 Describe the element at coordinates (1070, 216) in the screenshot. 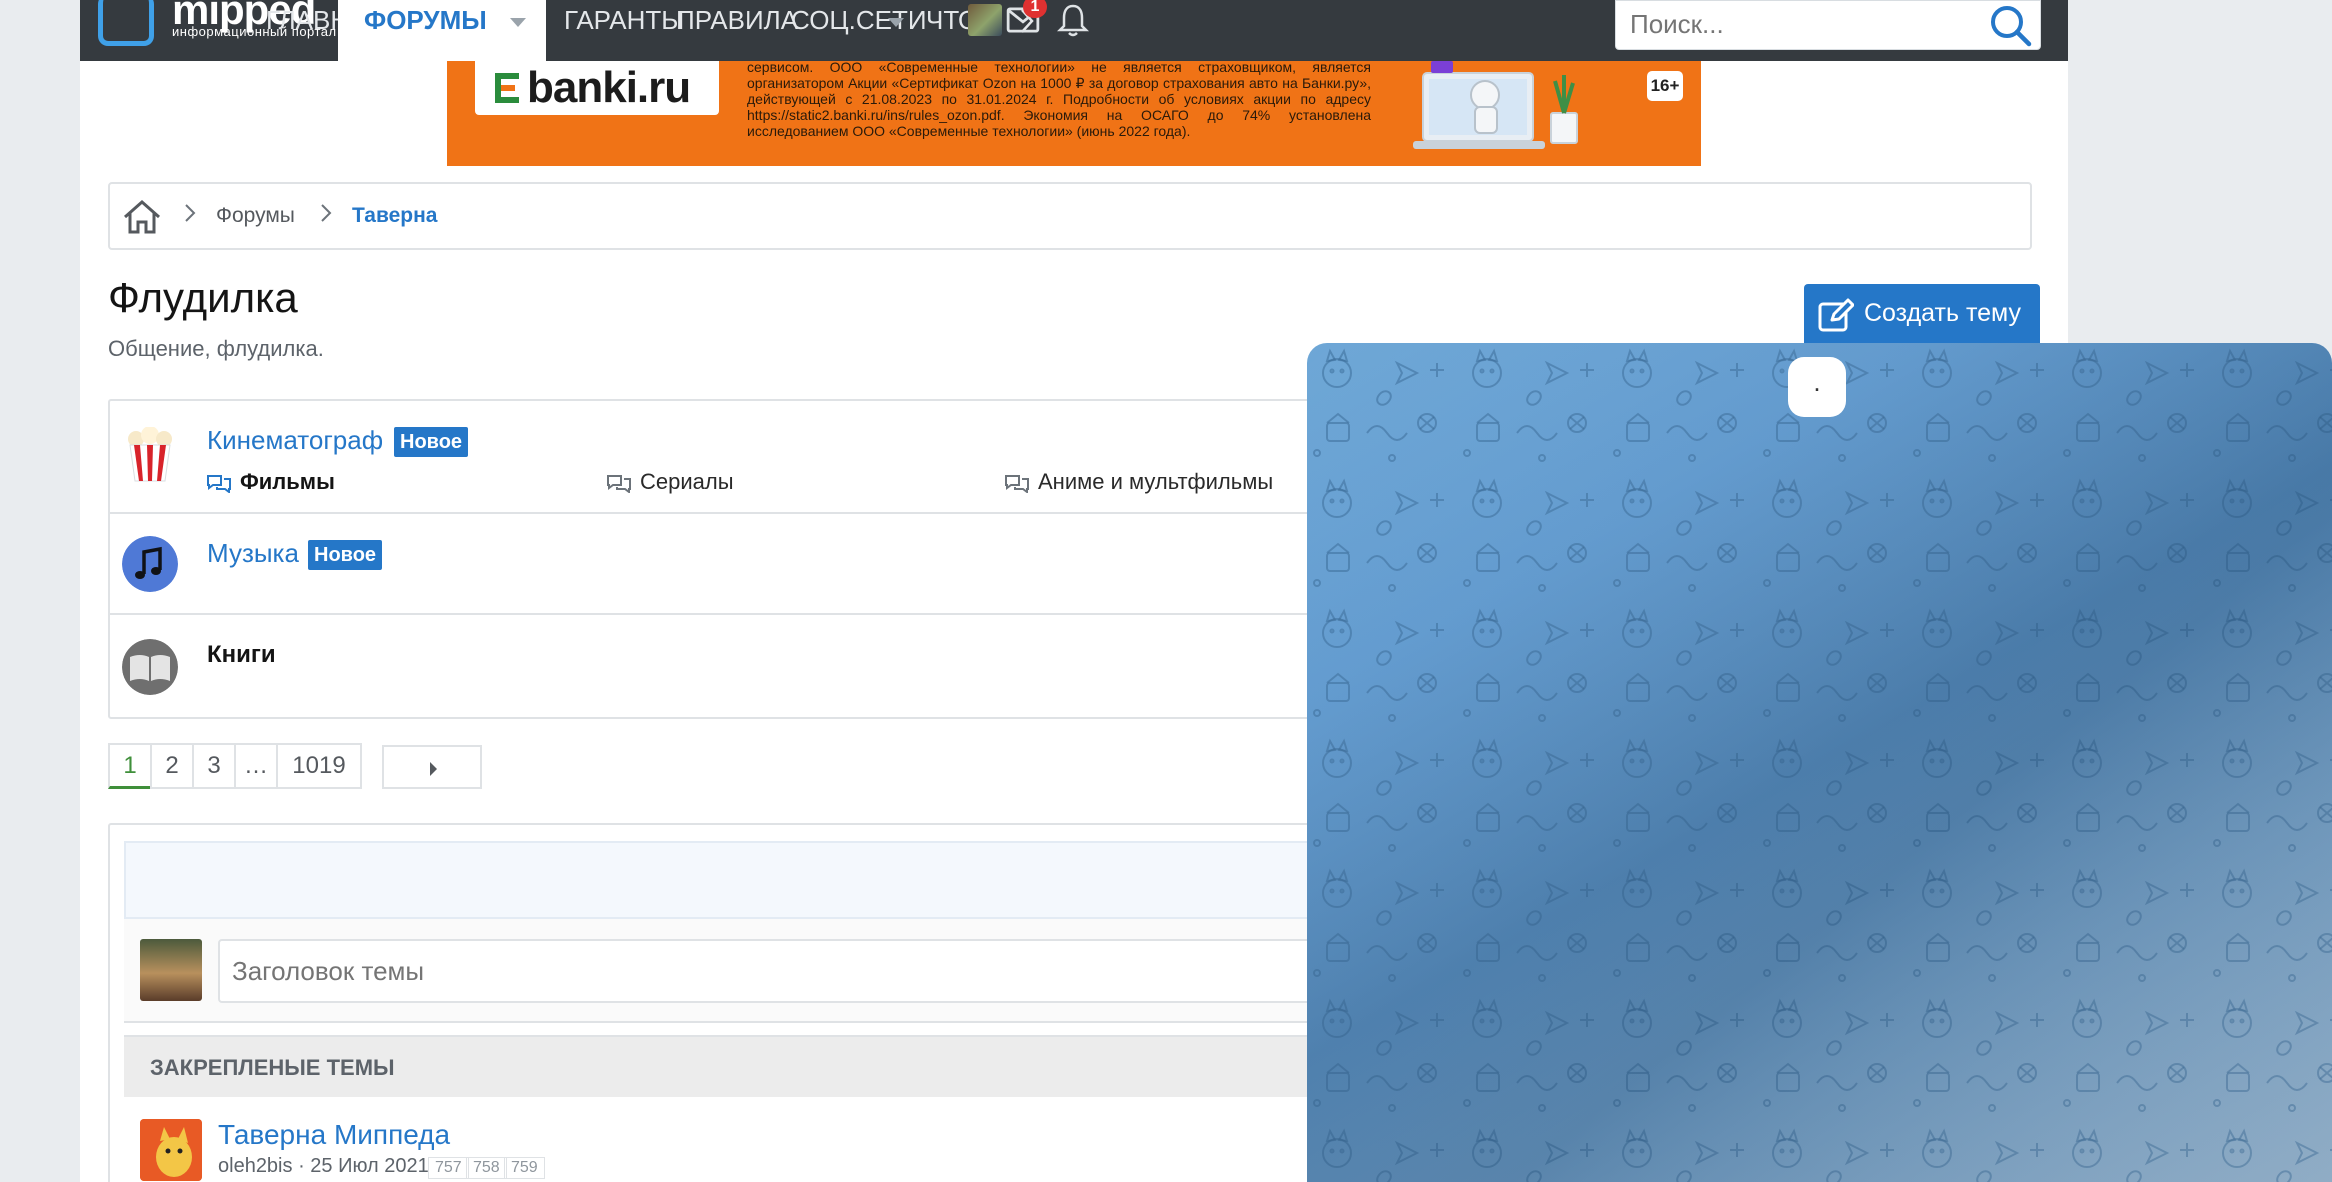

I see `breadcrumb: Форумы Таверна` at that location.